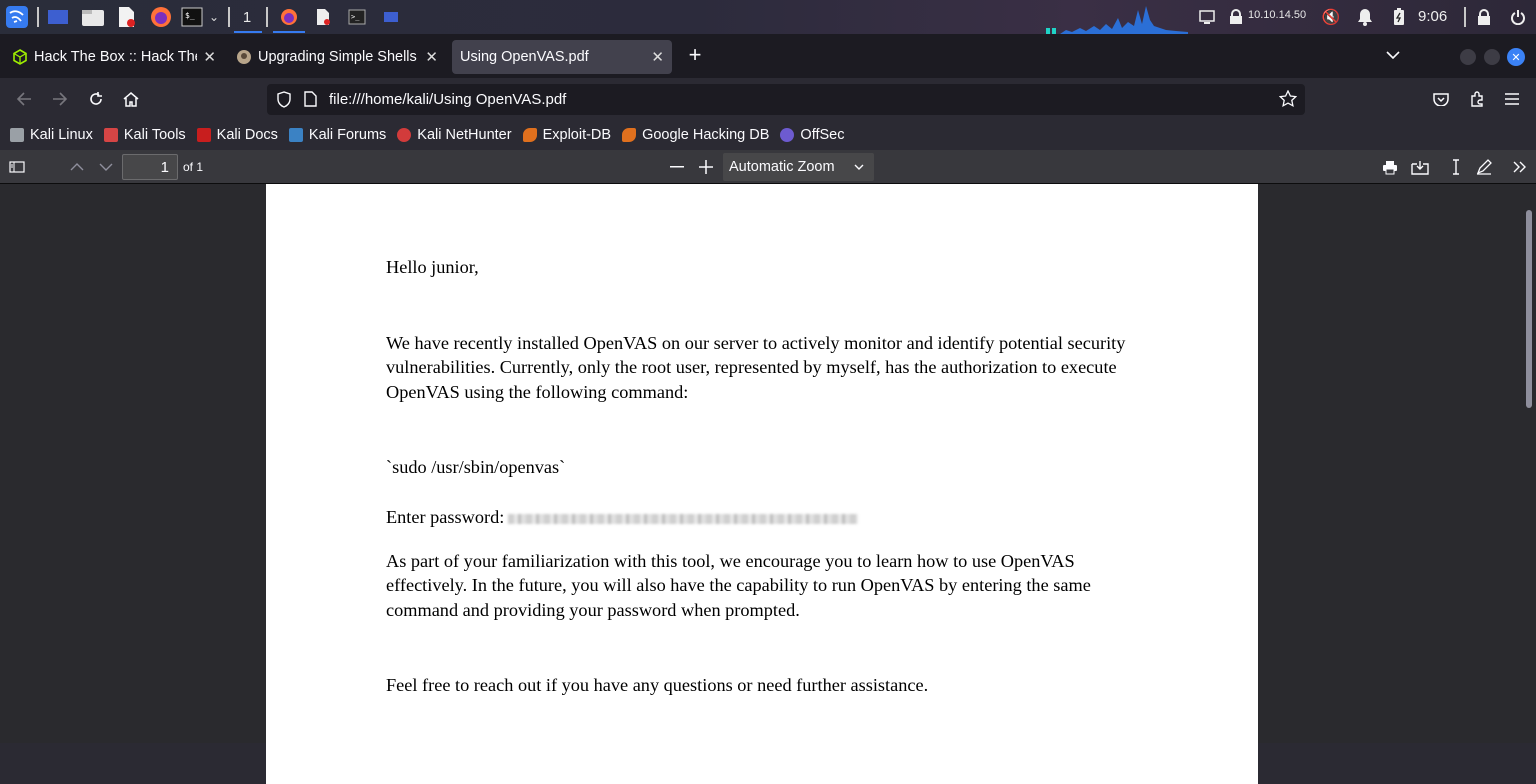 The width and height of the screenshot is (1536, 784). I want to click on back-button, so click(24, 99).